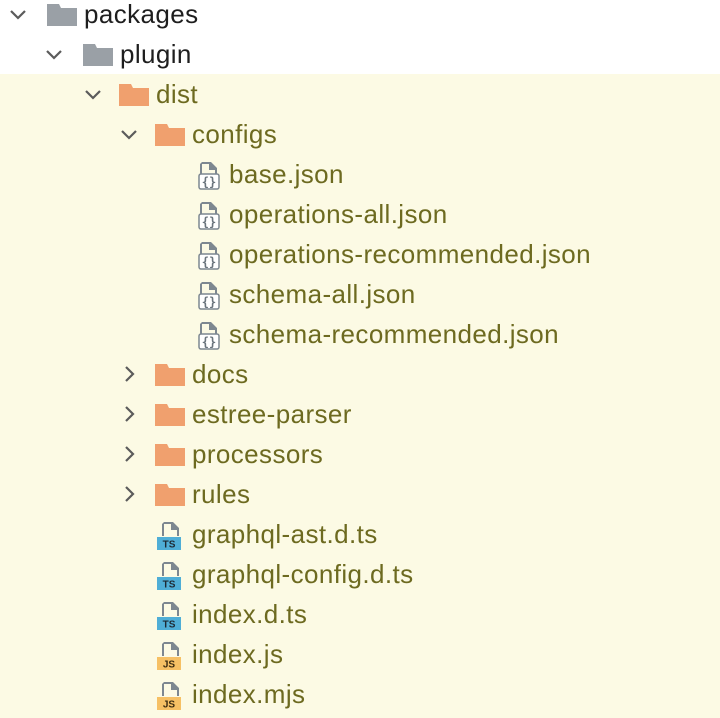  I want to click on tree-node-rules: rules, so click(360, 494).